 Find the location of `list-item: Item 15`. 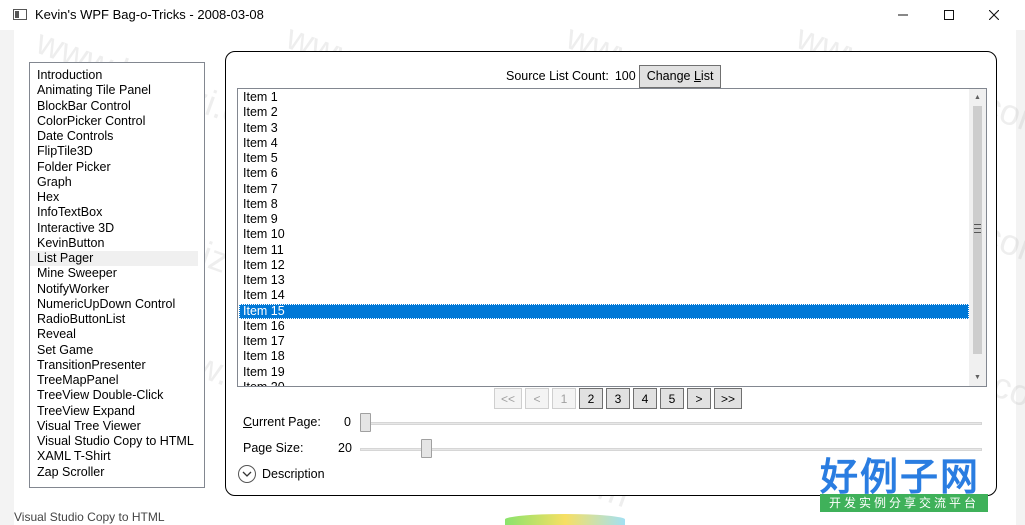

list-item: Item 15 is located at coordinates (604, 311).